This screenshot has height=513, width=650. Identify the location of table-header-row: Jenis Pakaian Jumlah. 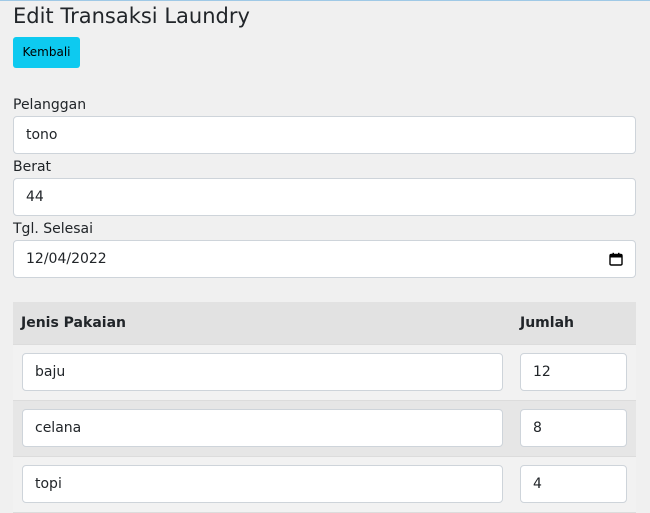
(324, 323).